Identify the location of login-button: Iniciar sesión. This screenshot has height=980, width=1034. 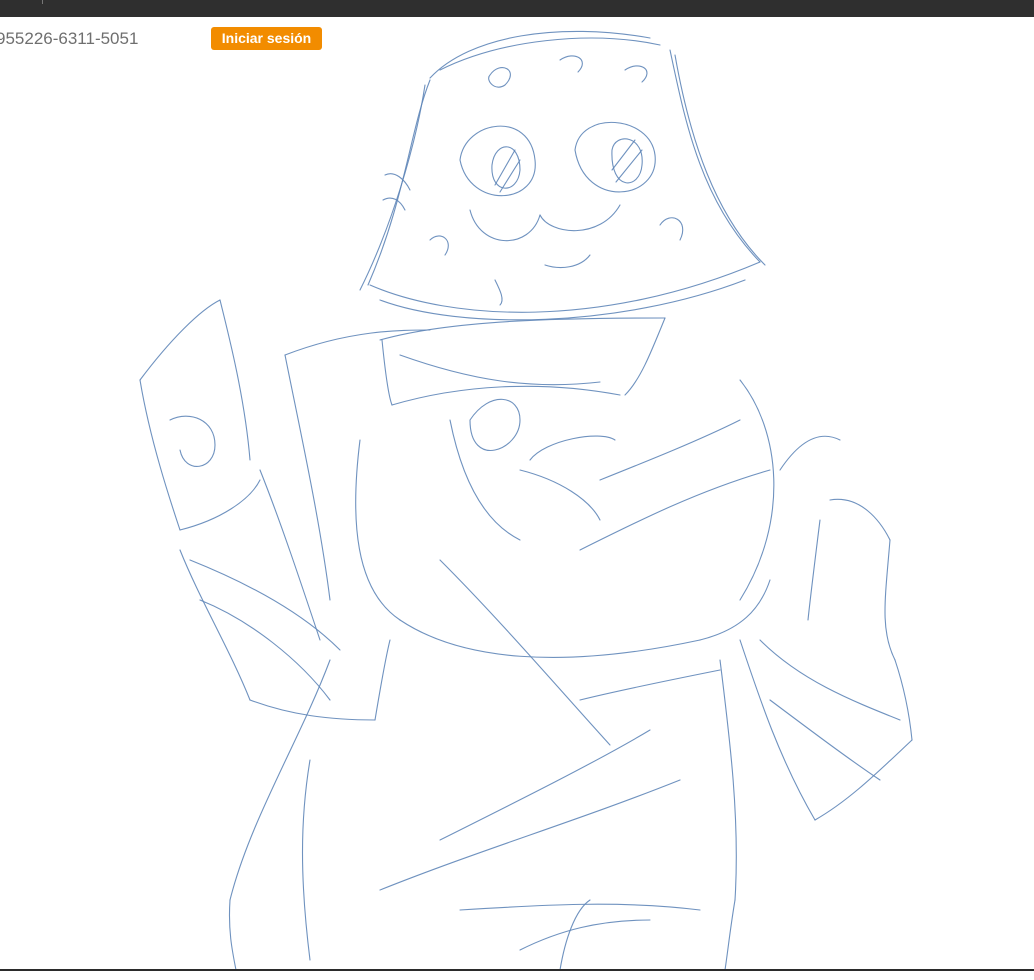
(266, 38).